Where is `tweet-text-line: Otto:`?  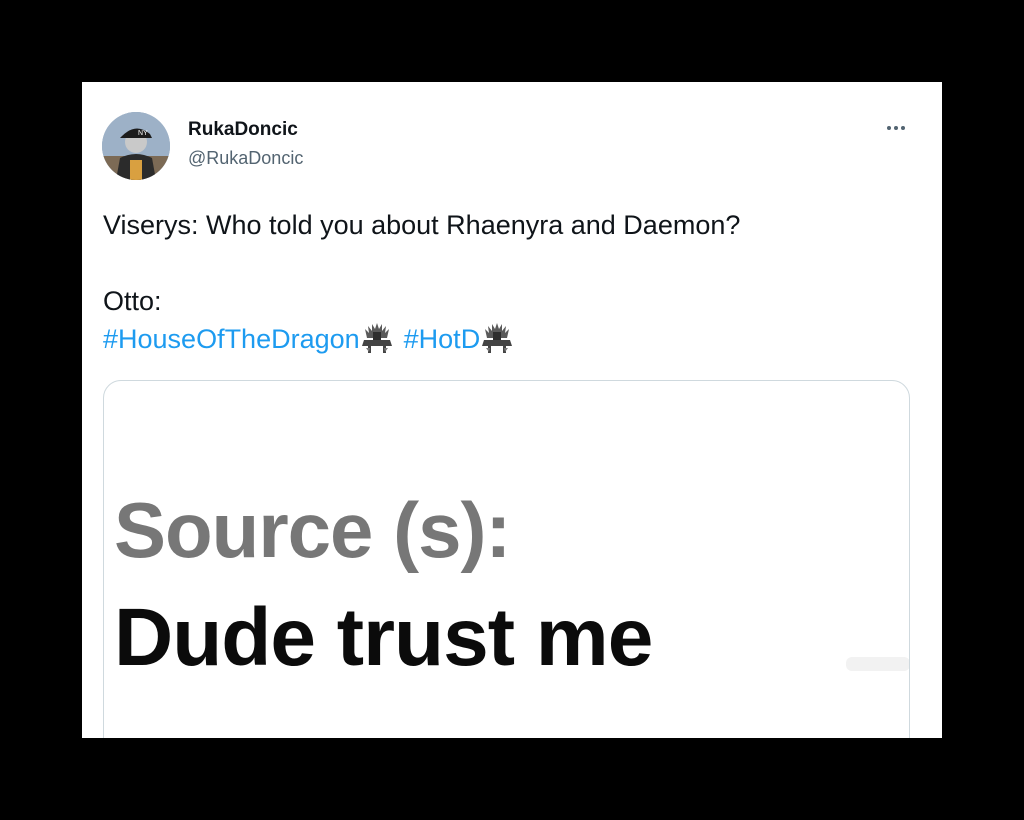
tweet-text-line: Otto: is located at coordinates (132, 301).